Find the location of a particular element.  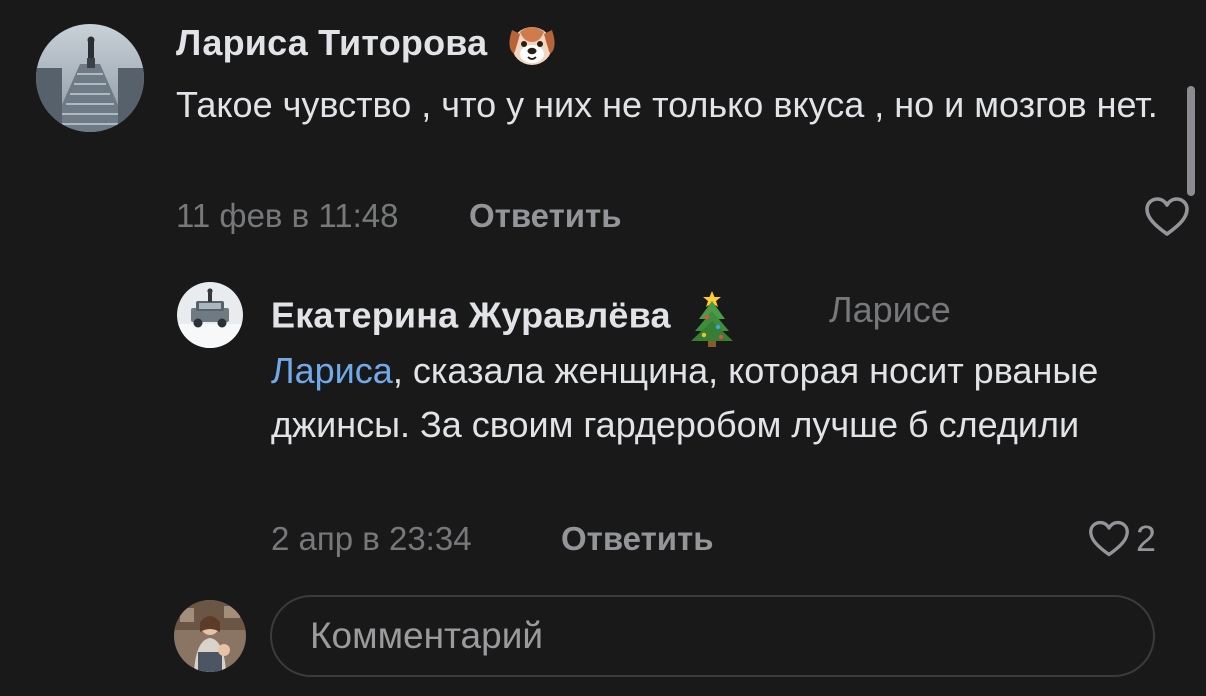

comment-date: 11 фев в 11:48 is located at coordinates (287, 216).